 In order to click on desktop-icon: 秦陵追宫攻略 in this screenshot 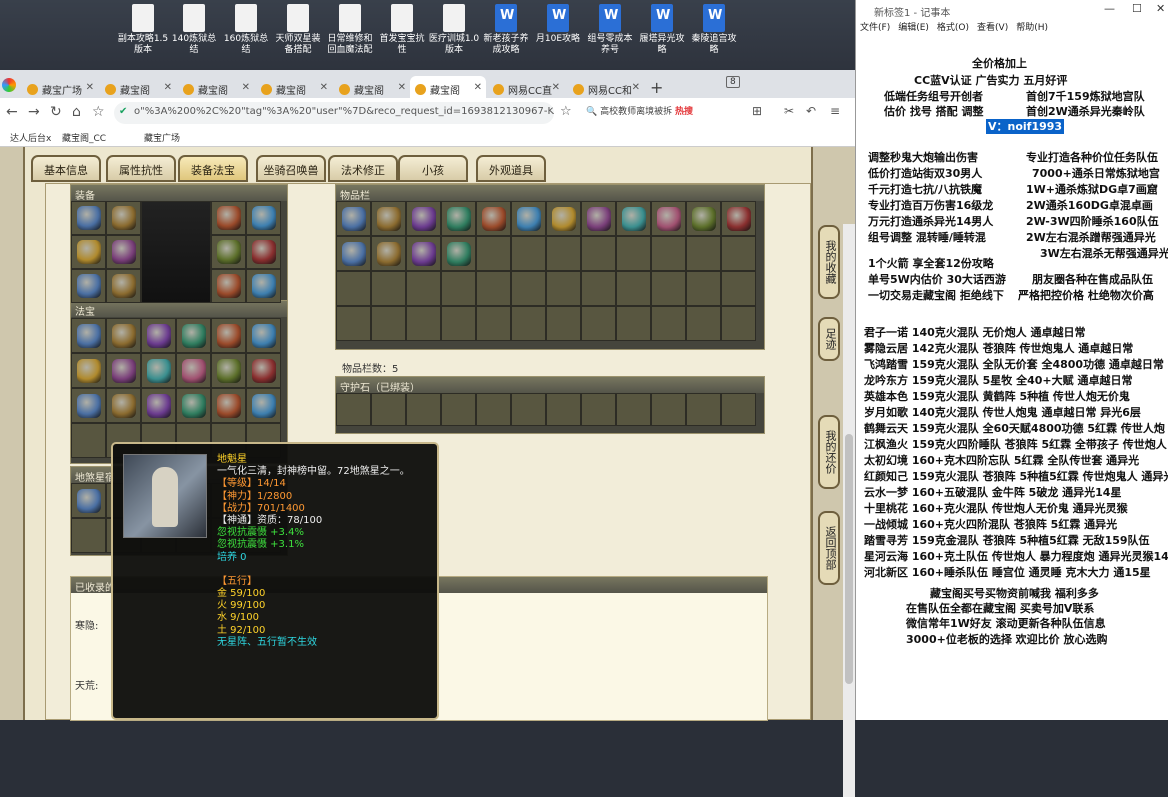, I will do `click(714, 30)`.